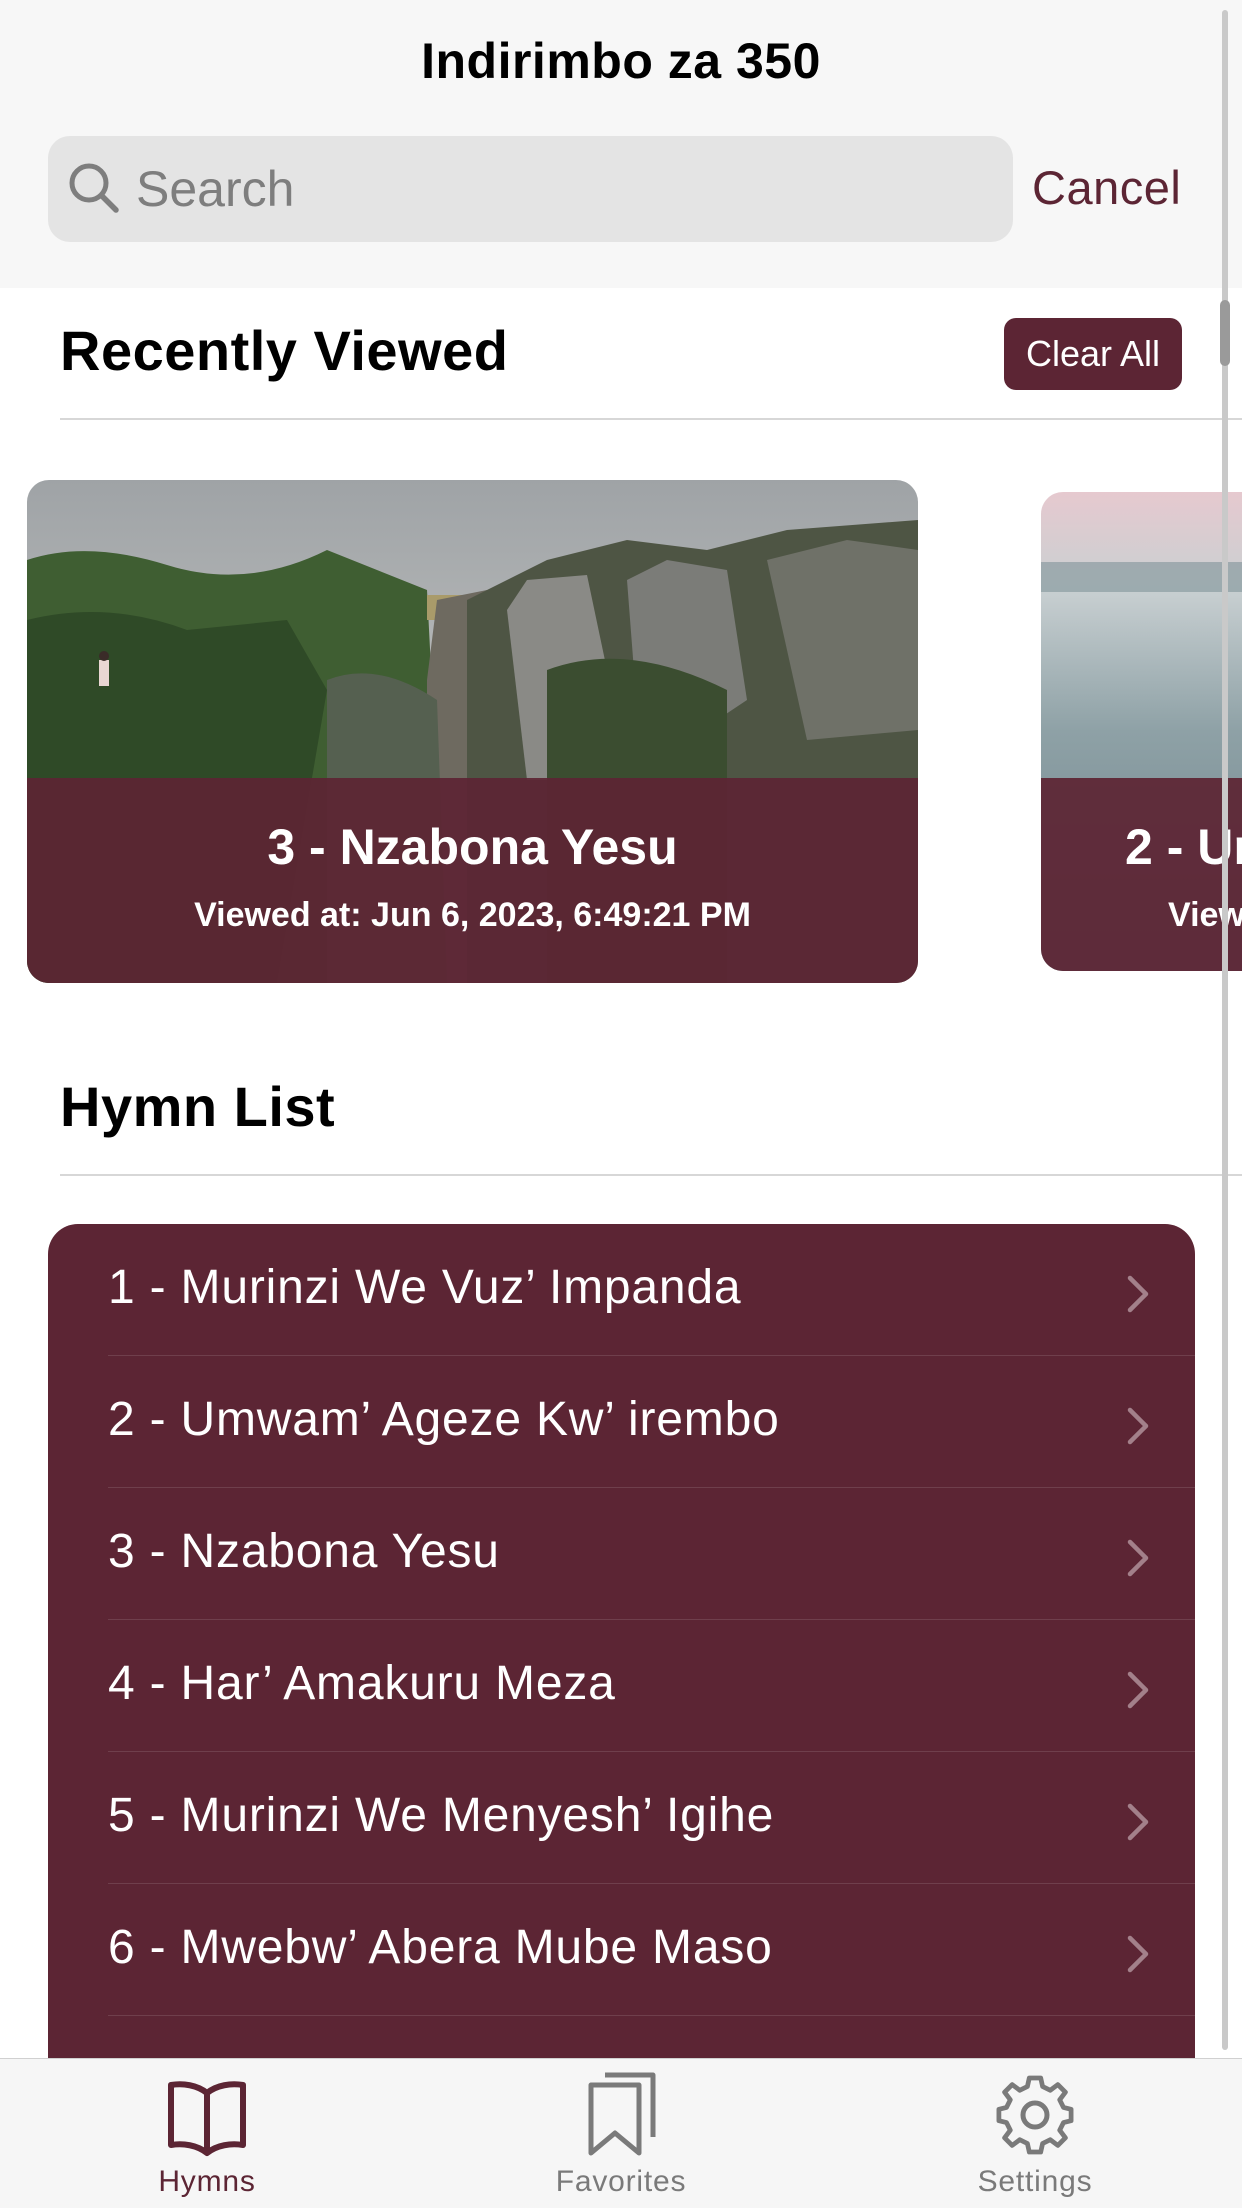 Image resolution: width=1242 pixels, height=2208 pixels. I want to click on list-item: 5 - Murinzi We Menyesh’ Igihe, so click(621, 1818).